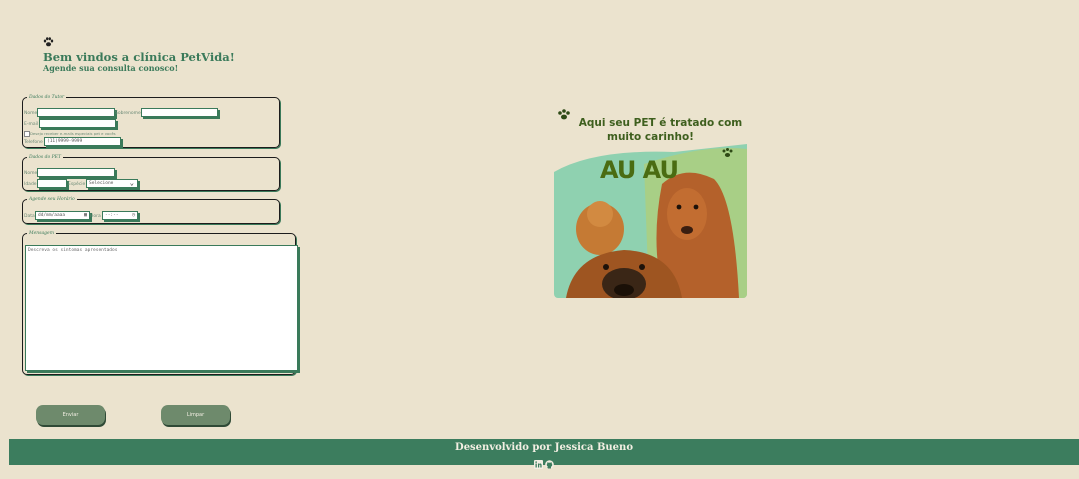  Describe the element at coordinates (31, 113) in the screenshot. I see `tutor-name-label: Nome` at that location.